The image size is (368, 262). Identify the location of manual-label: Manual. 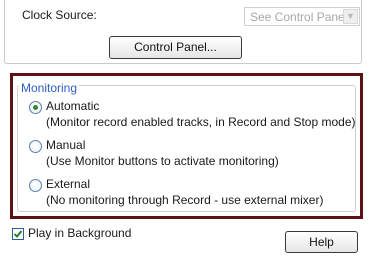
(65, 145).